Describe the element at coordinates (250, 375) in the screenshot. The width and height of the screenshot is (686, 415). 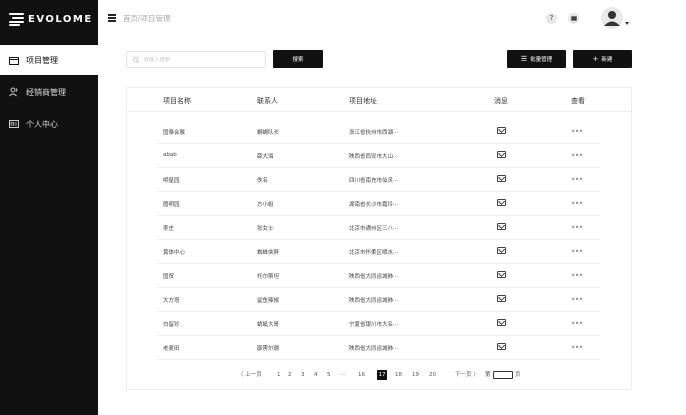
I see `prev-page-button: 〈 上一页` at that location.